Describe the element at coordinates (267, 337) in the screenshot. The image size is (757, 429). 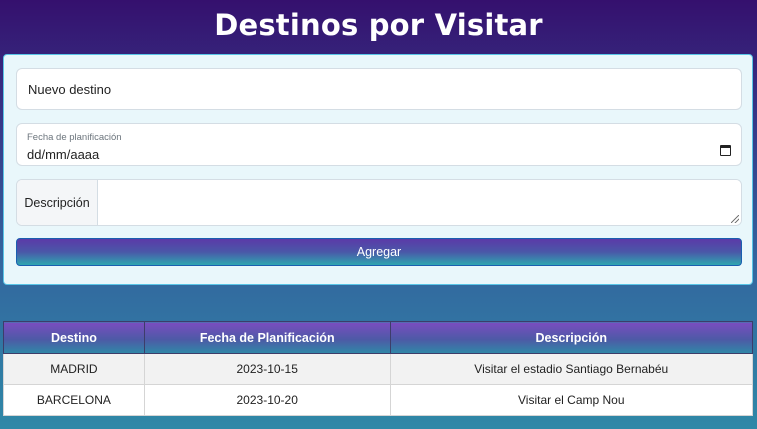
I see `column-header-fecha: Fecha de Planificación` at that location.